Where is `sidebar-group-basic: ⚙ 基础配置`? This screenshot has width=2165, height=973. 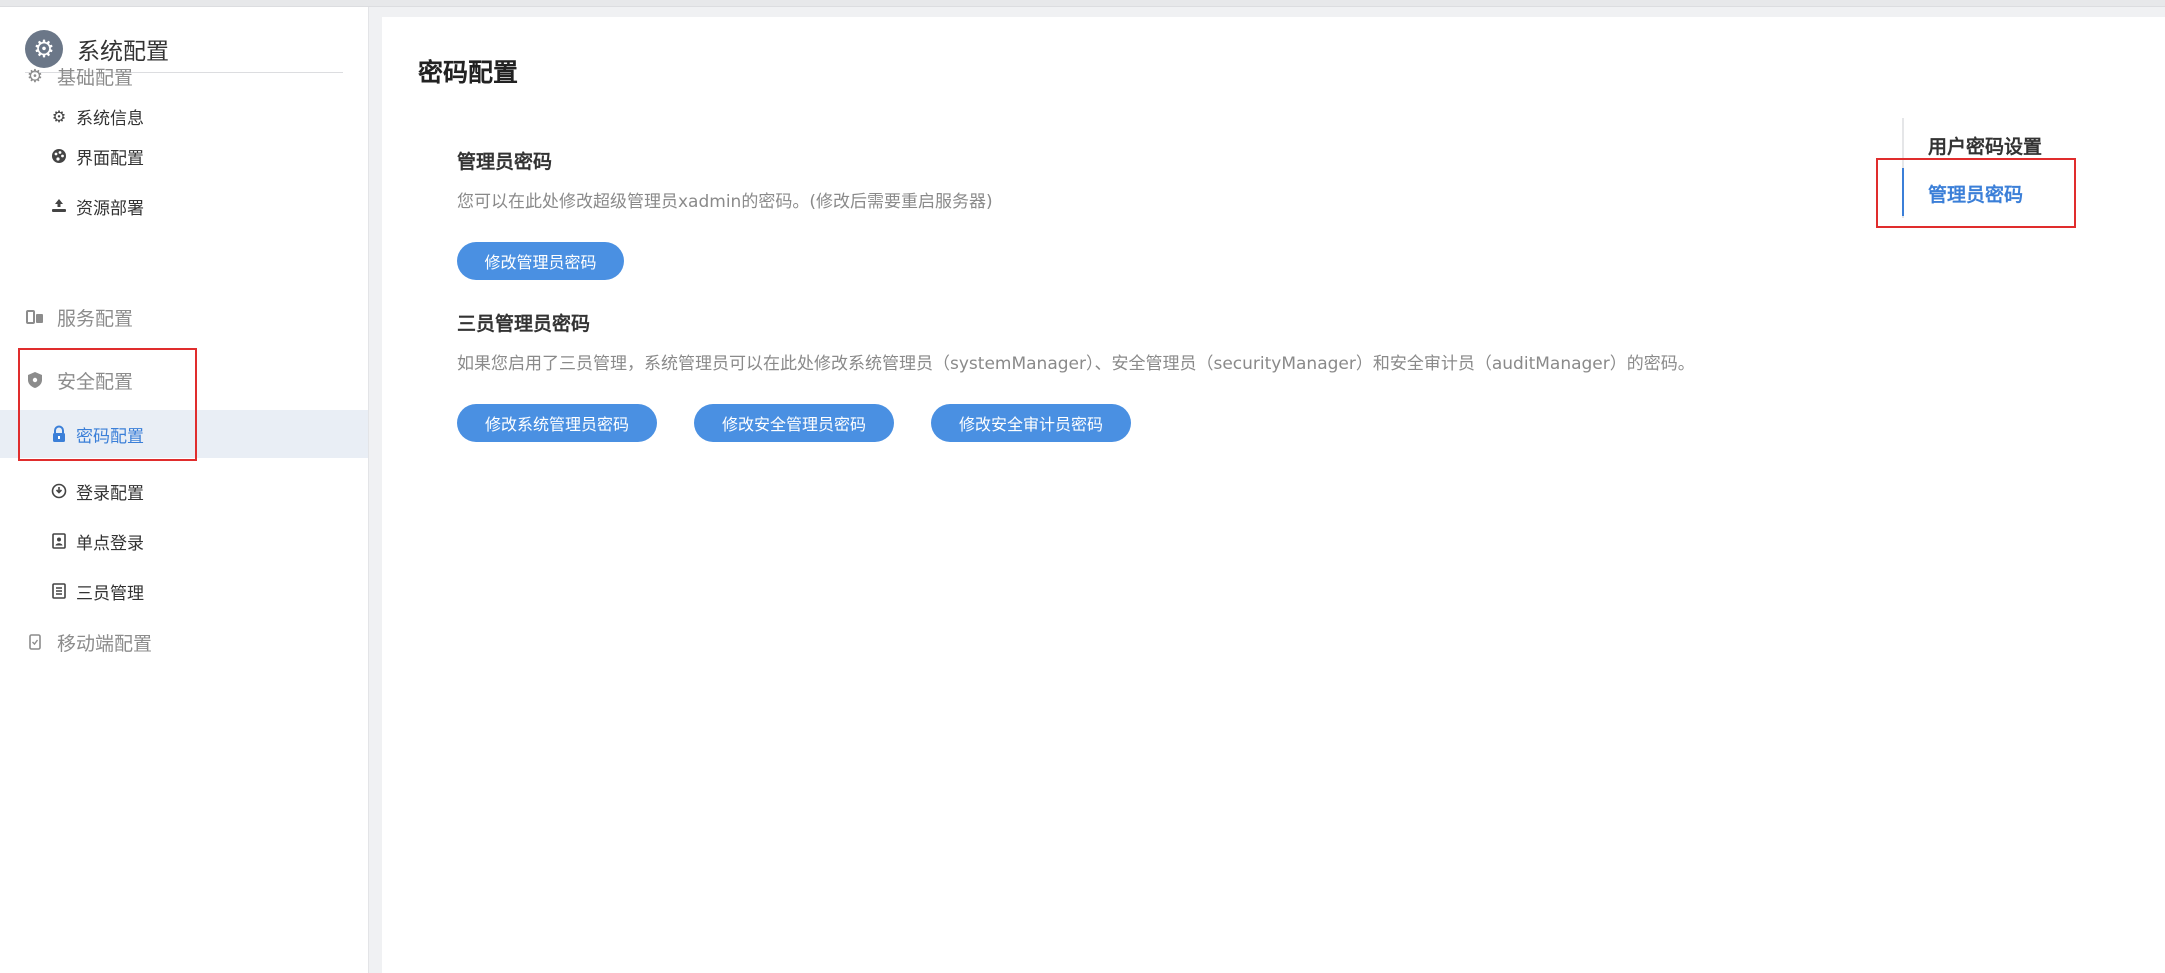
sidebar-group-basic: ⚙ 基础配置 is located at coordinates (79, 76).